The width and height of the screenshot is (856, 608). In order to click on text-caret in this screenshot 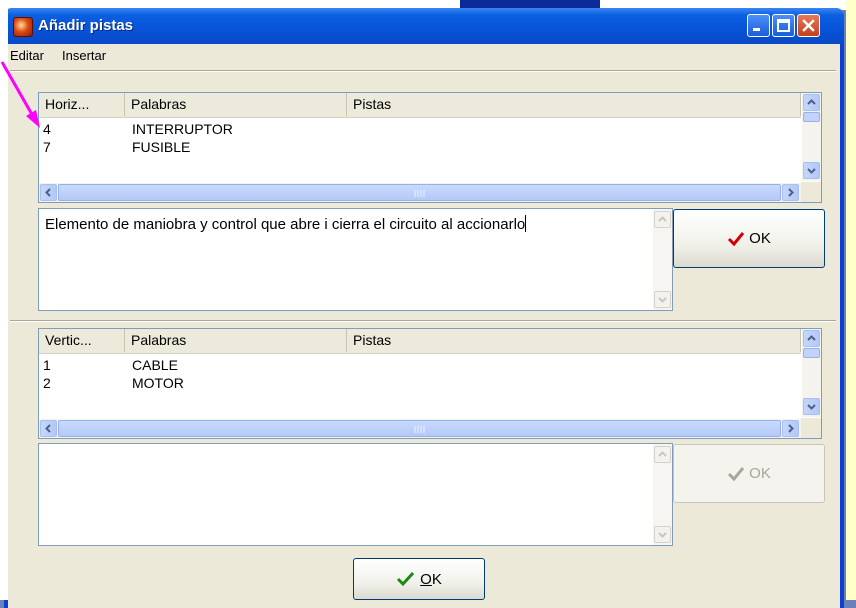, I will do `click(526, 223)`.